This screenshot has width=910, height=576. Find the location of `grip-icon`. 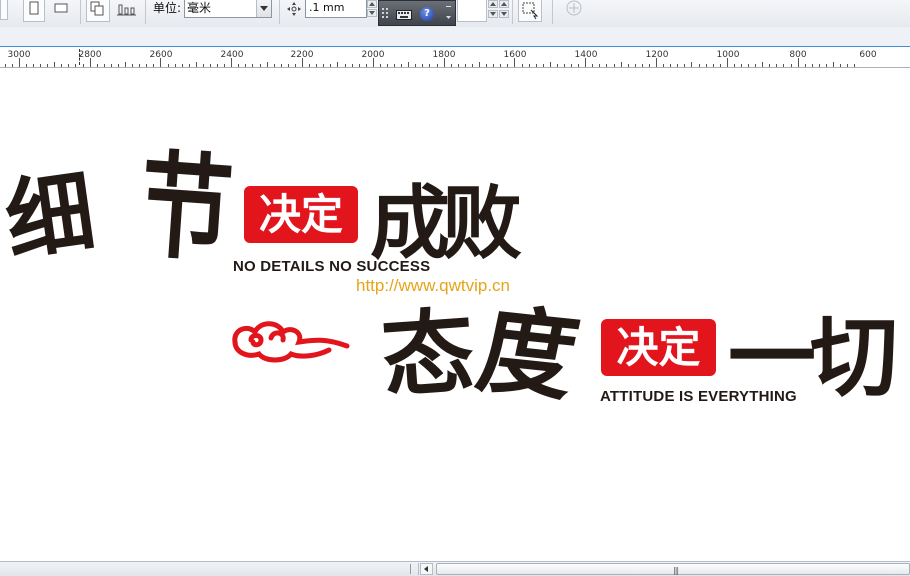

grip-icon is located at coordinates (385, 14).